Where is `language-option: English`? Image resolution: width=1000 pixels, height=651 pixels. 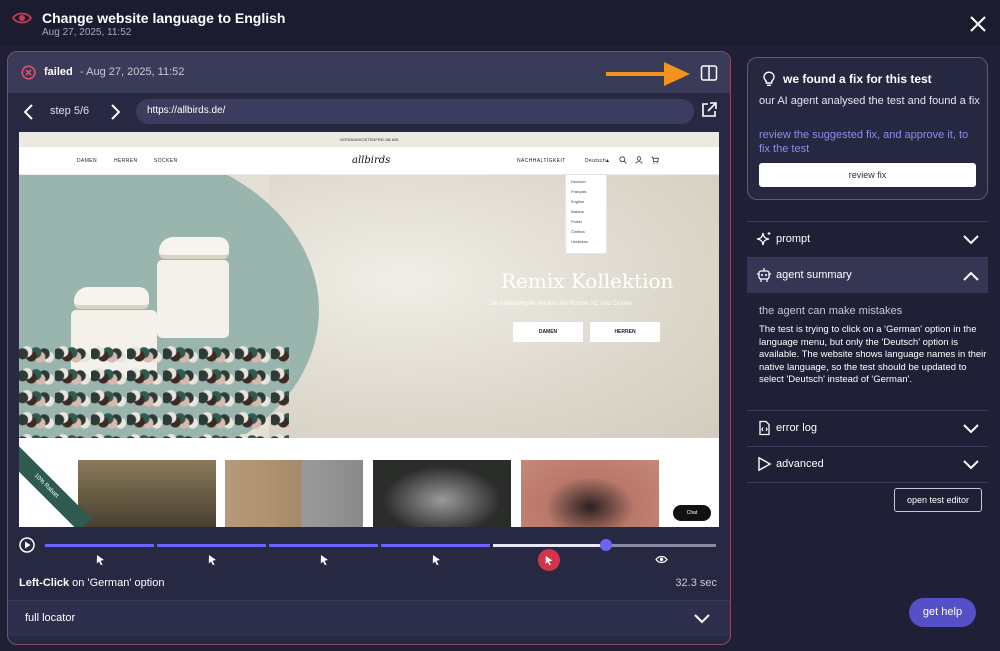 language-option: English is located at coordinates (586, 204).